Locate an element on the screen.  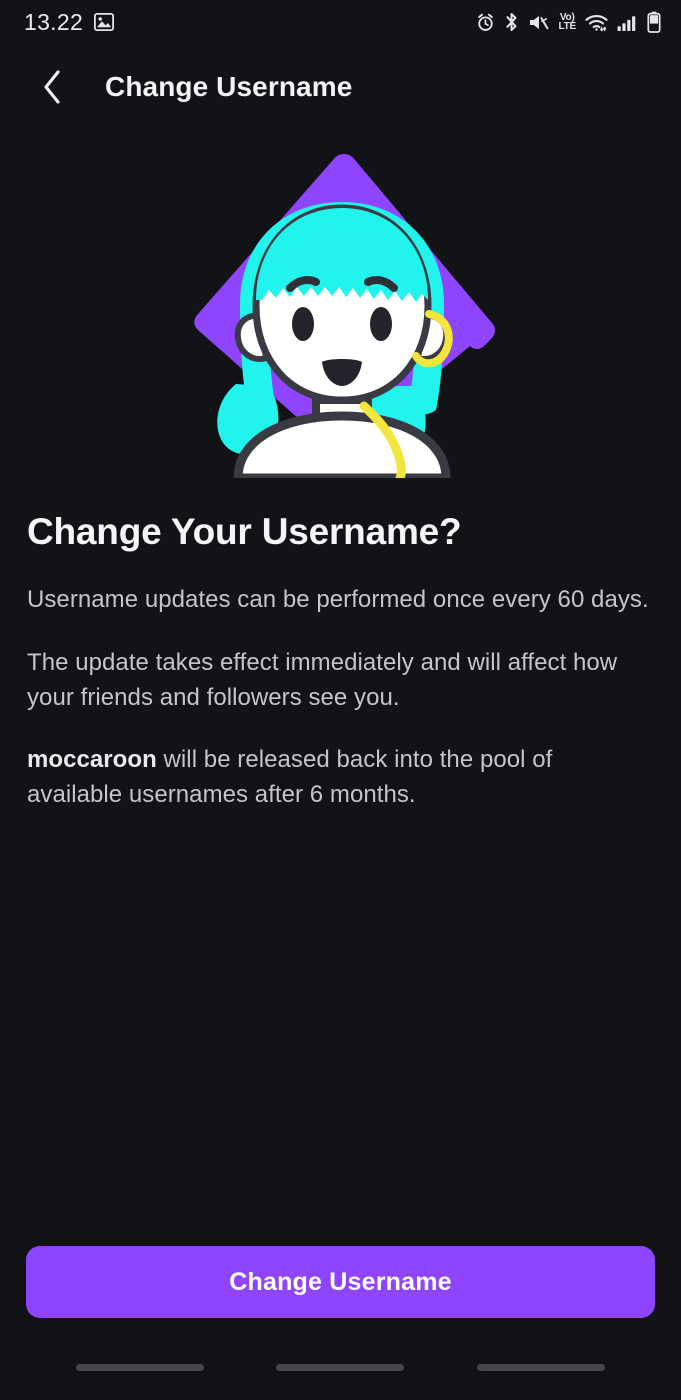
battery-icon is located at coordinates (654, 22).